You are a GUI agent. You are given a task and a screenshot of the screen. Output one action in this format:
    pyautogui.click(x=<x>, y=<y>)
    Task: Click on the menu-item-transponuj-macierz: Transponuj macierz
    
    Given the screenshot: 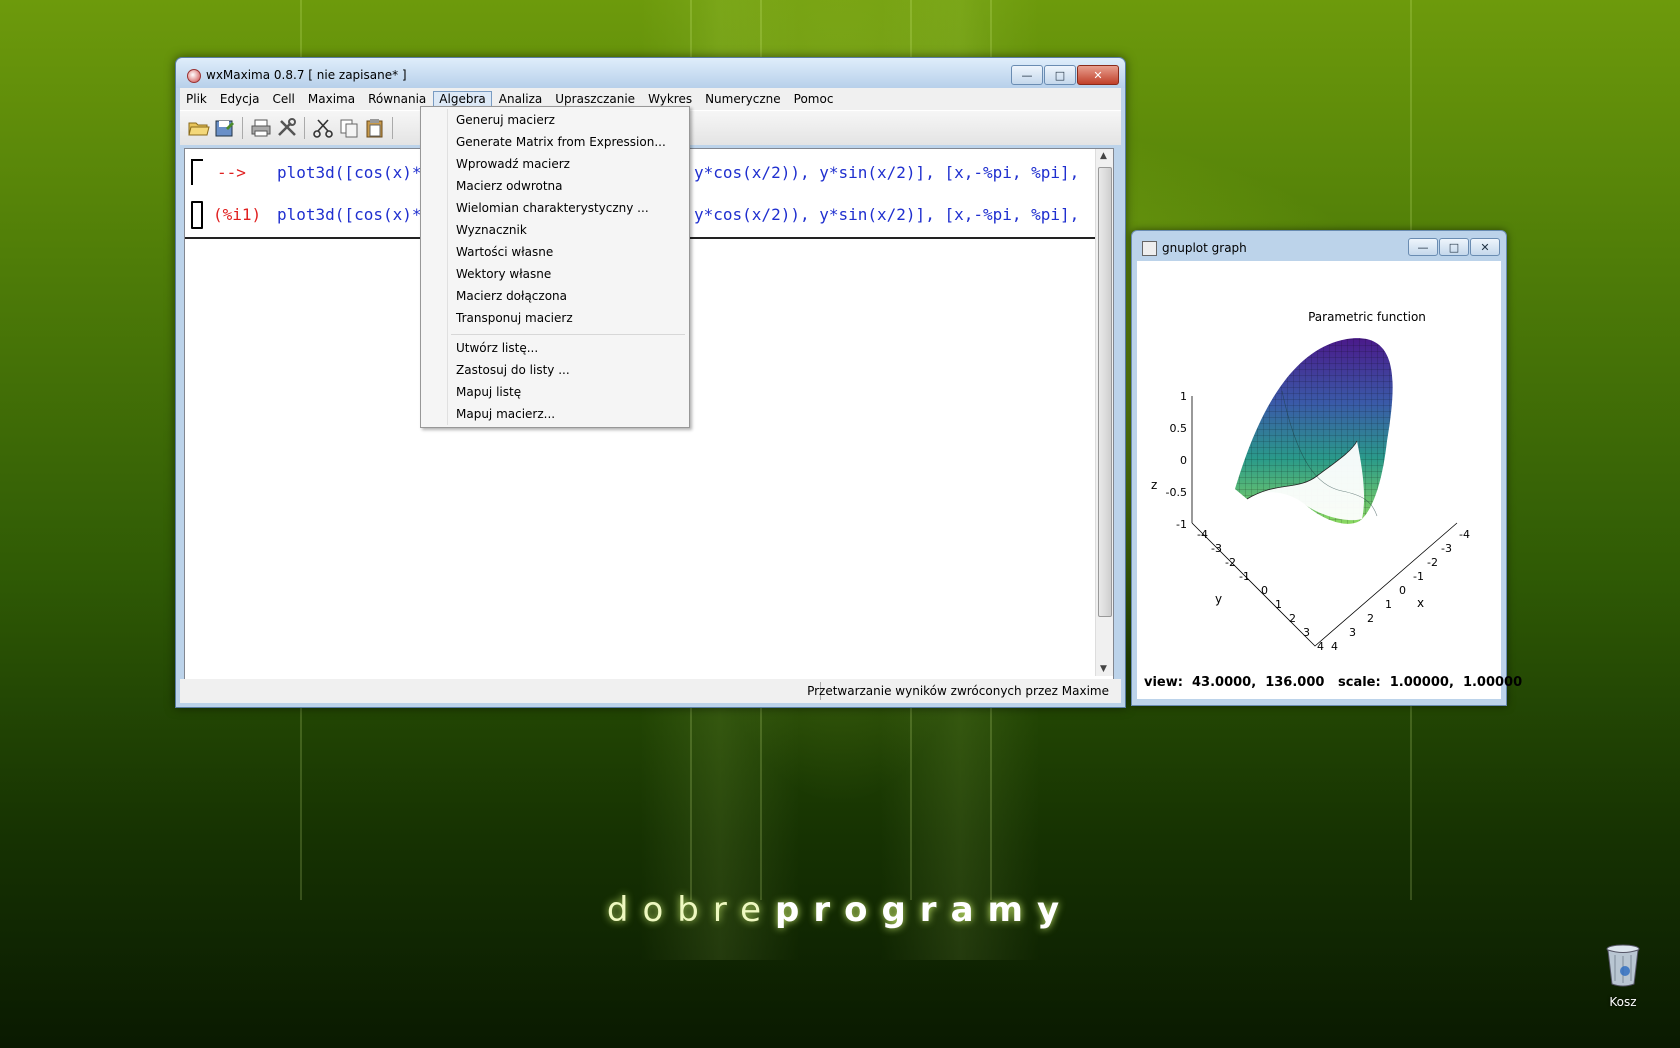 What is the action you would take?
    pyautogui.click(x=514, y=318)
    